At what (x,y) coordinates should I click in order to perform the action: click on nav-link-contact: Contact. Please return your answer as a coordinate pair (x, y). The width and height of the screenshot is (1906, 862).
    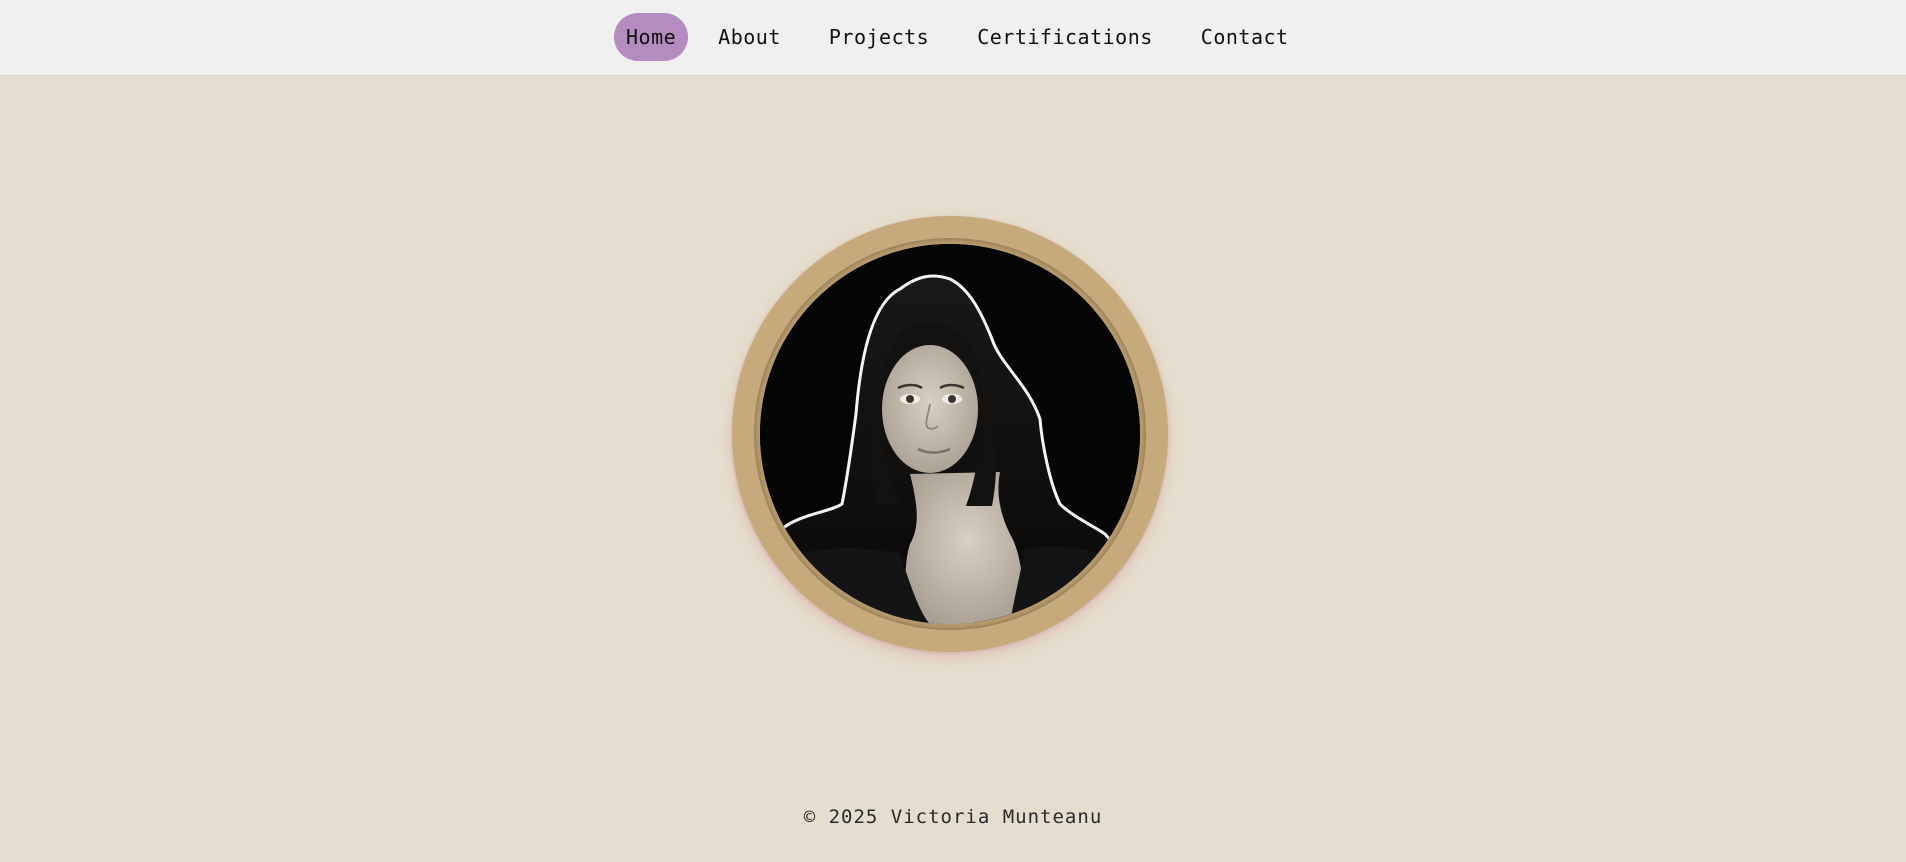
    Looking at the image, I should click on (1245, 37).